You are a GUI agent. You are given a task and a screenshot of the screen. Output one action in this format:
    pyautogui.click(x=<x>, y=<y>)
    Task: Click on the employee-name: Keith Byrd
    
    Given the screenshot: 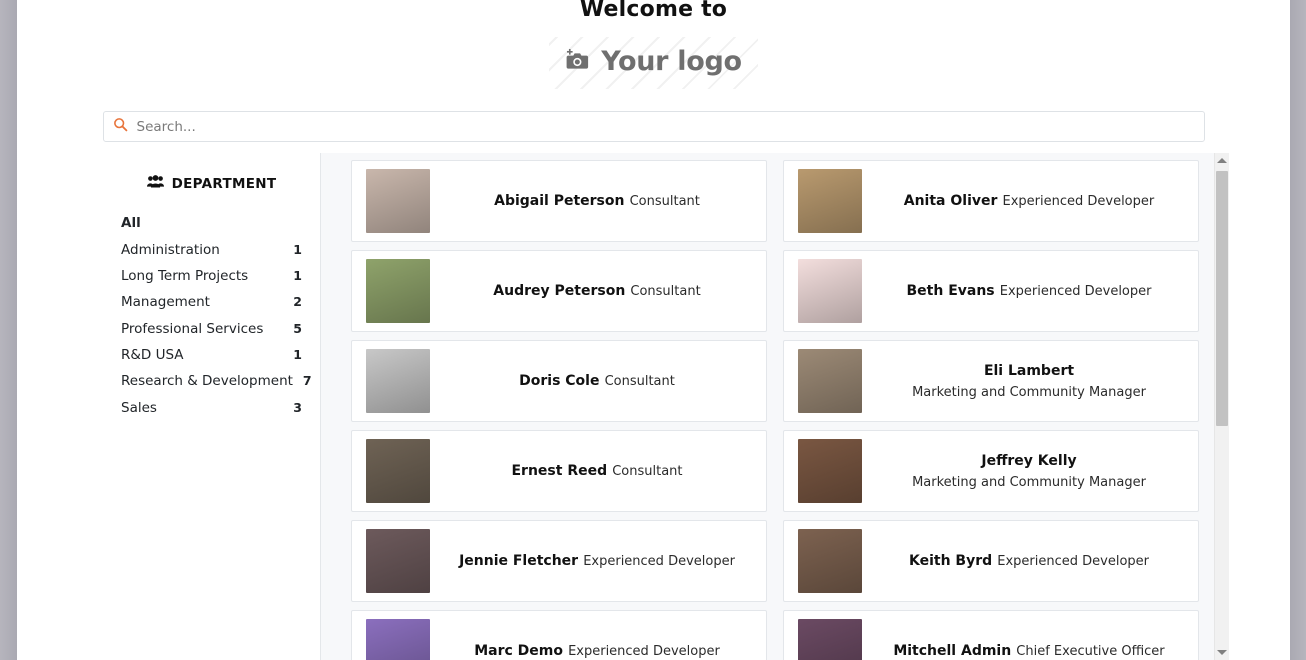 What is the action you would take?
    pyautogui.click(x=951, y=561)
    